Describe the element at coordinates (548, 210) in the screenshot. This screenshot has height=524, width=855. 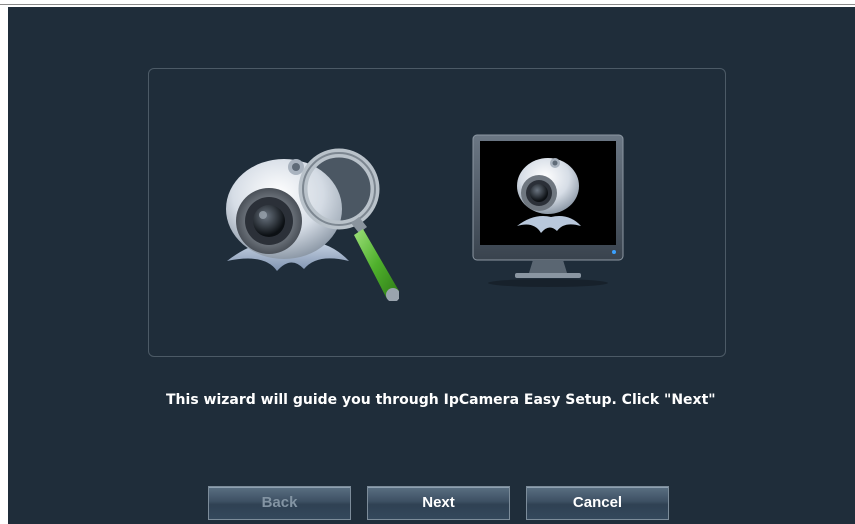
I see `camera-monitor-icon` at that location.